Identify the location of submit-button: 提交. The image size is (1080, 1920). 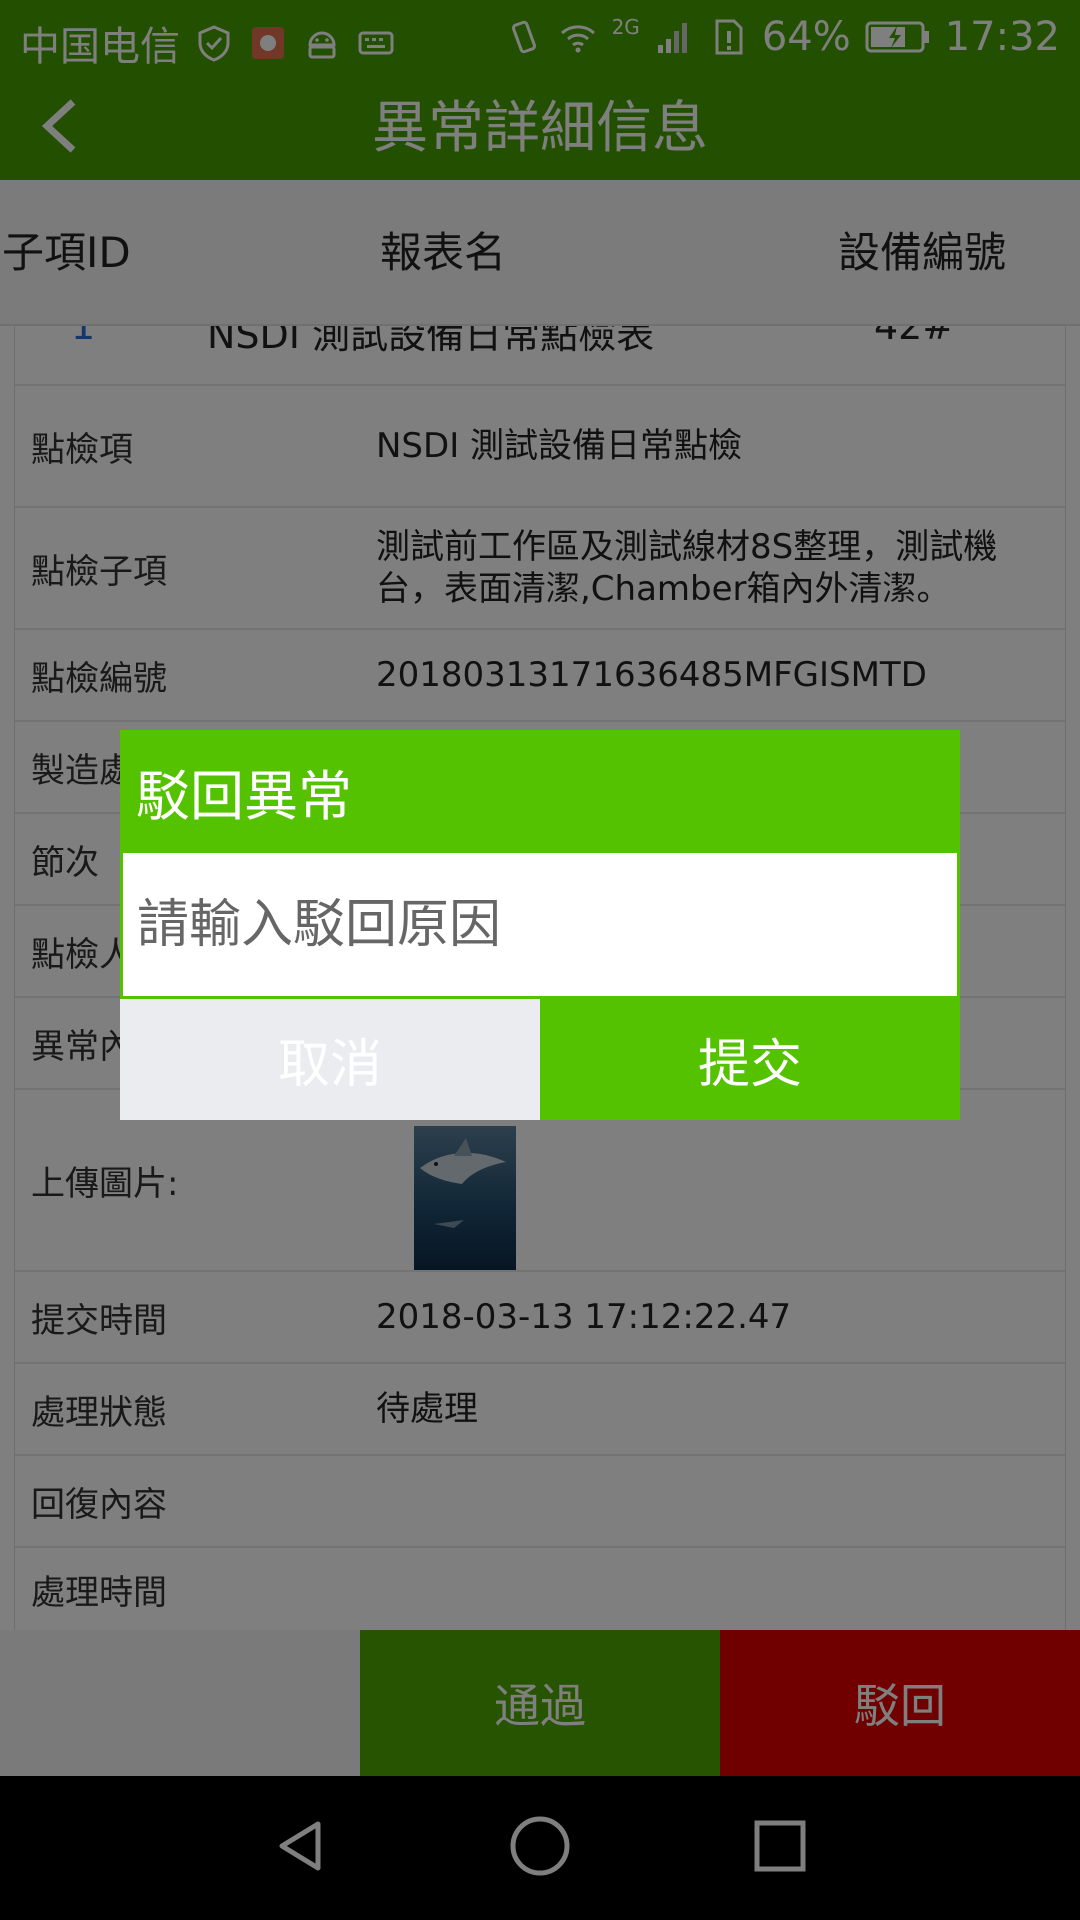
(750, 1059).